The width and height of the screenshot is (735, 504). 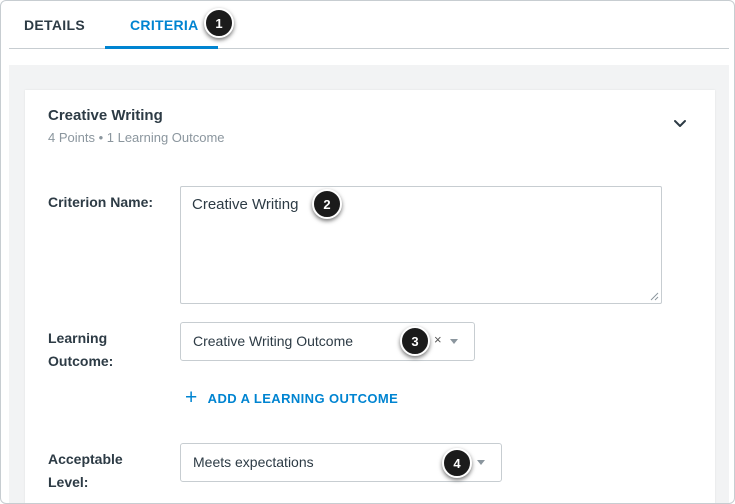 I want to click on add-learning-outcome-button: + ADD A LEARNING OUTCOME, so click(x=292, y=397).